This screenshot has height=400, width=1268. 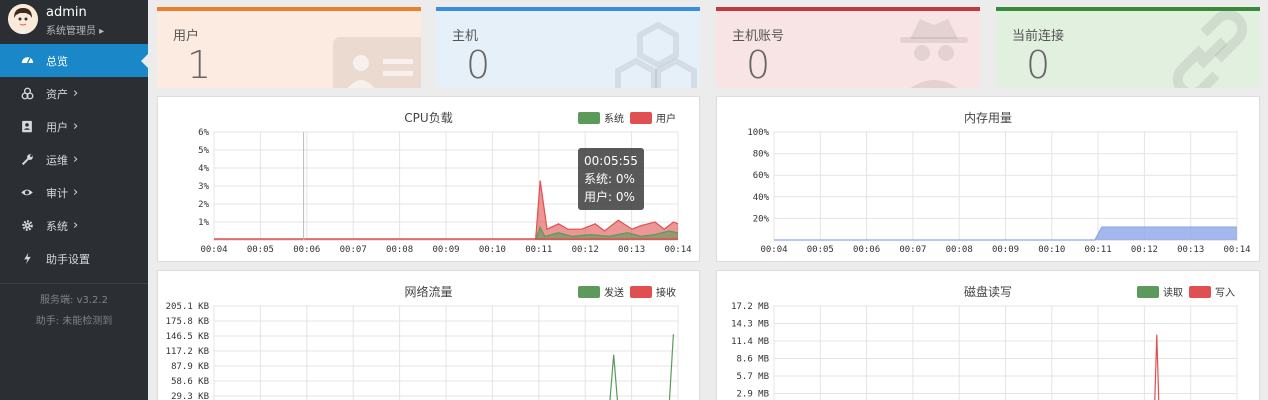 What do you see at coordinates (190, 396) in the screenshot?
I see `y-tick-label: 29.3 KB` at bounding box center [190, 396].